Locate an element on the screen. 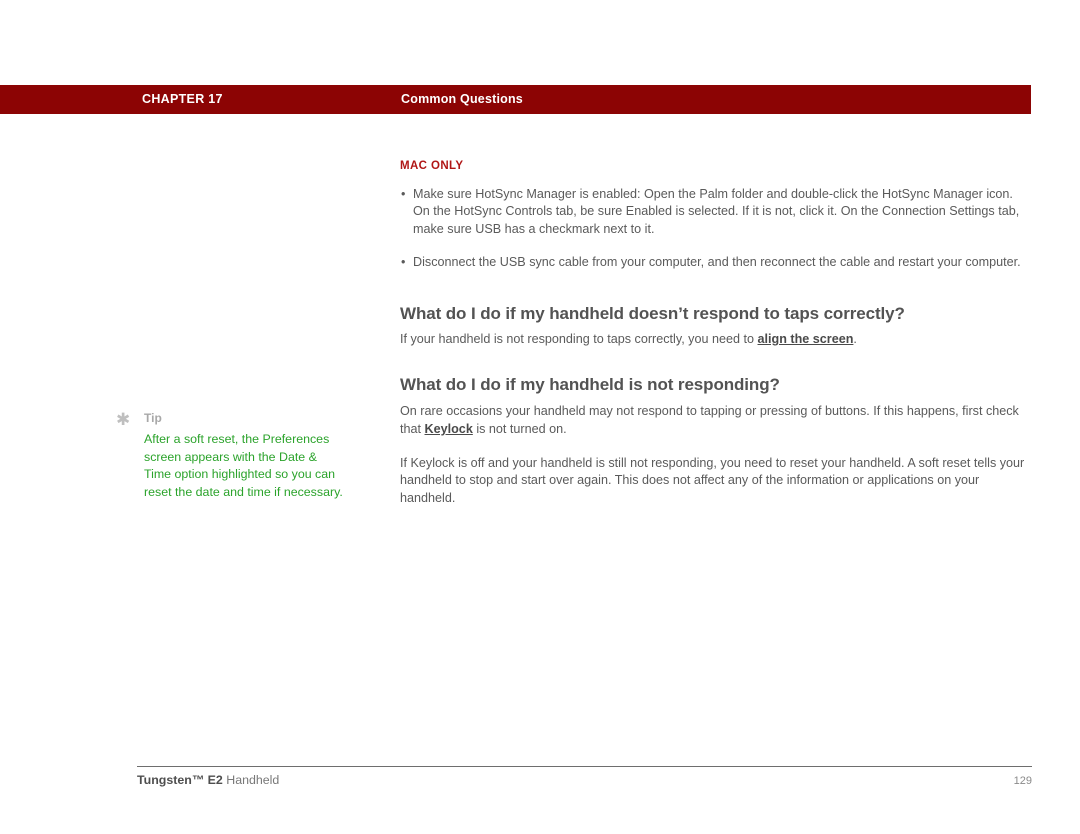 This screenshot has width=1080, height=834. footer-divider is located at coordinates (584, 766).